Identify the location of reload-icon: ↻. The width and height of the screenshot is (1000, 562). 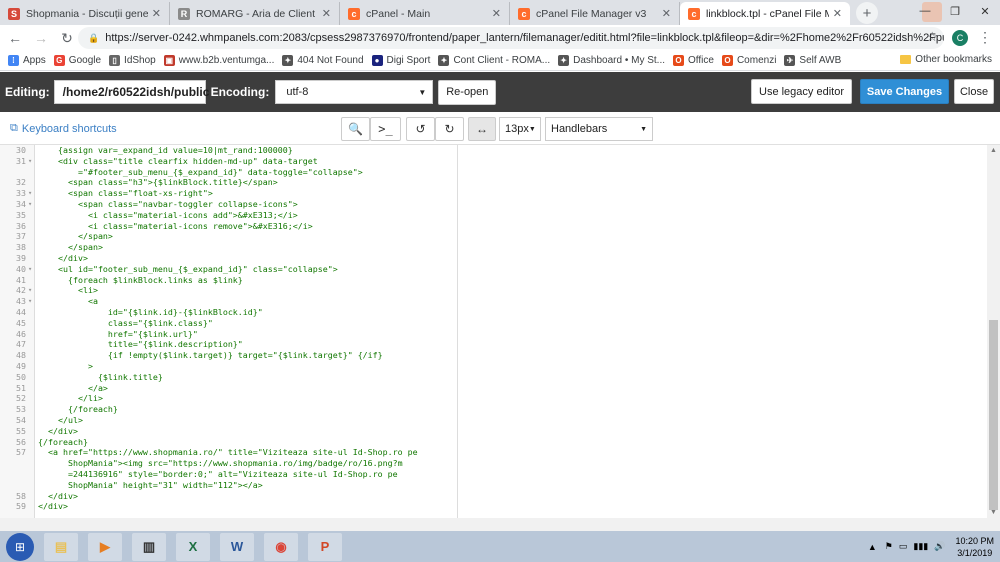
(67, 38).